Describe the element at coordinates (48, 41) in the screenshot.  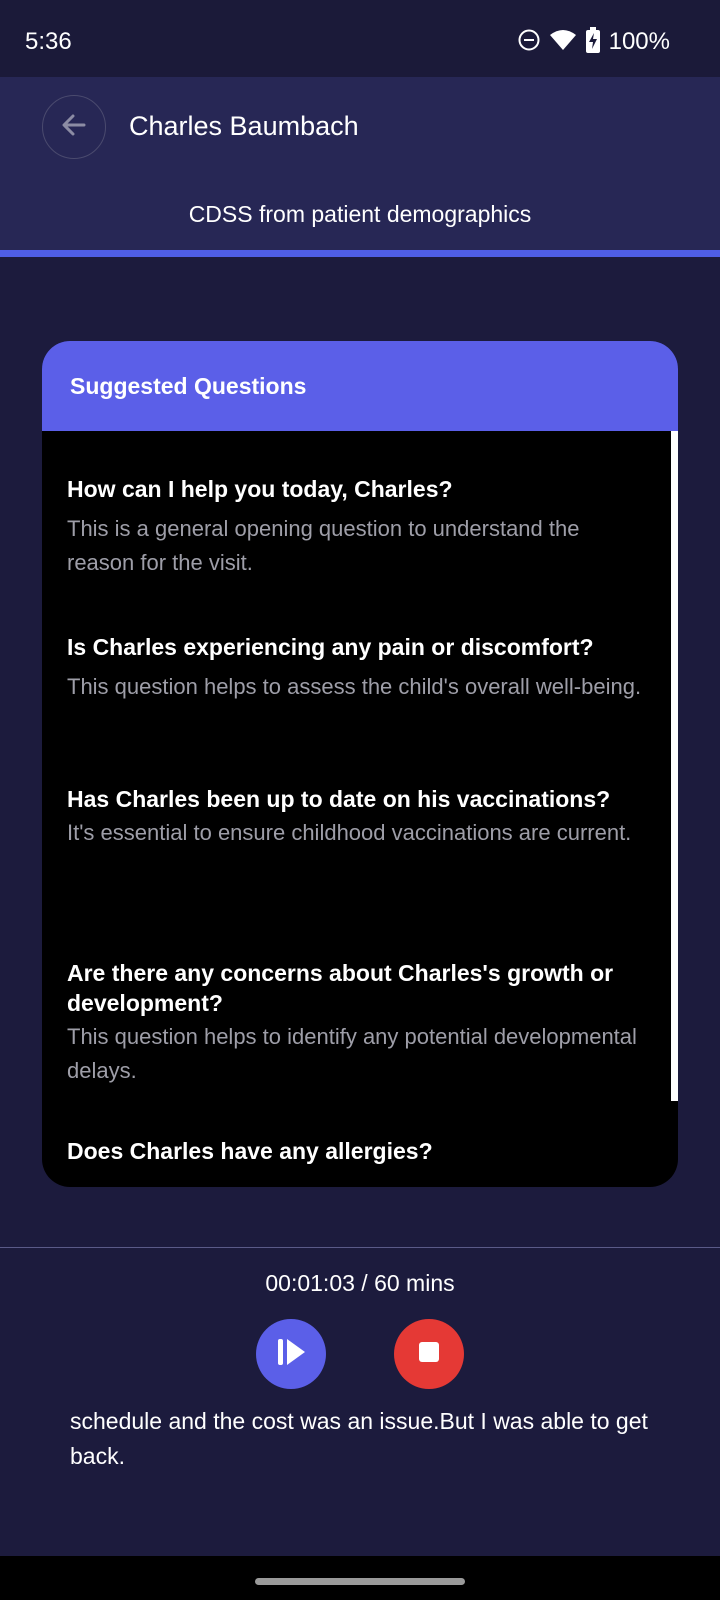
I see `status-time: 5:36` at that location.